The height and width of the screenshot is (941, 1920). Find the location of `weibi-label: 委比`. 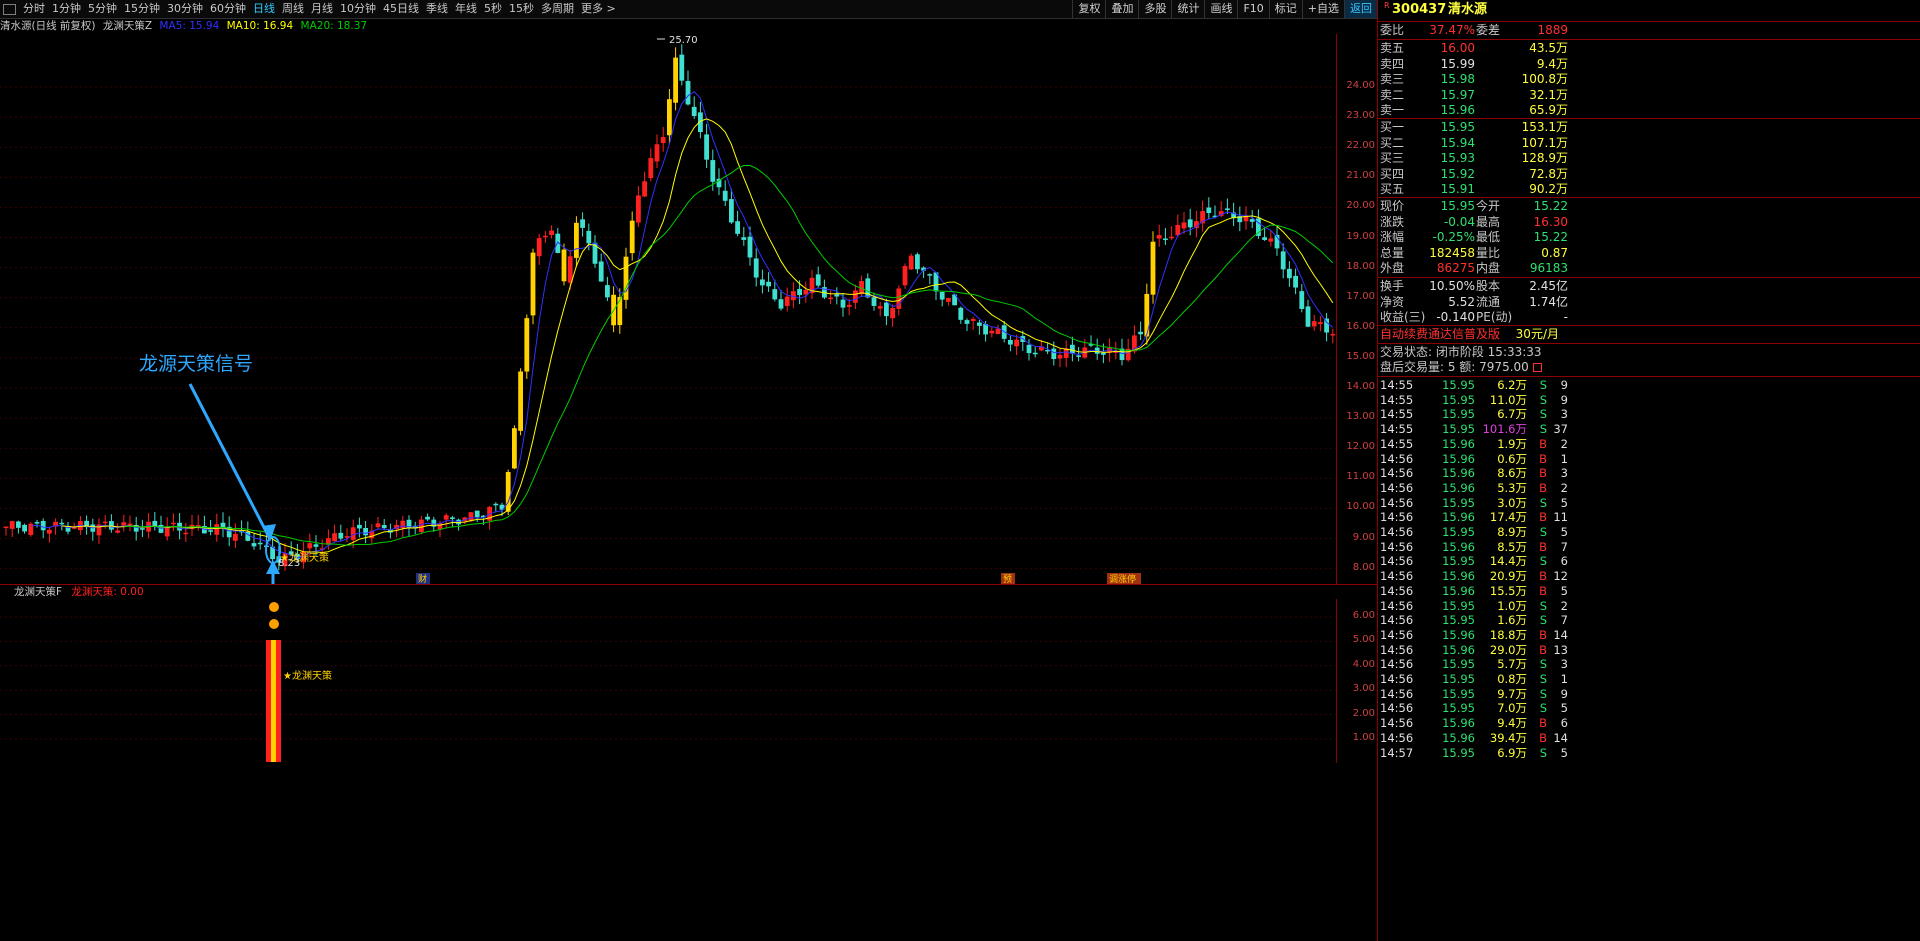

weibi-label: 委比 is located at coordinates (1392, 30).